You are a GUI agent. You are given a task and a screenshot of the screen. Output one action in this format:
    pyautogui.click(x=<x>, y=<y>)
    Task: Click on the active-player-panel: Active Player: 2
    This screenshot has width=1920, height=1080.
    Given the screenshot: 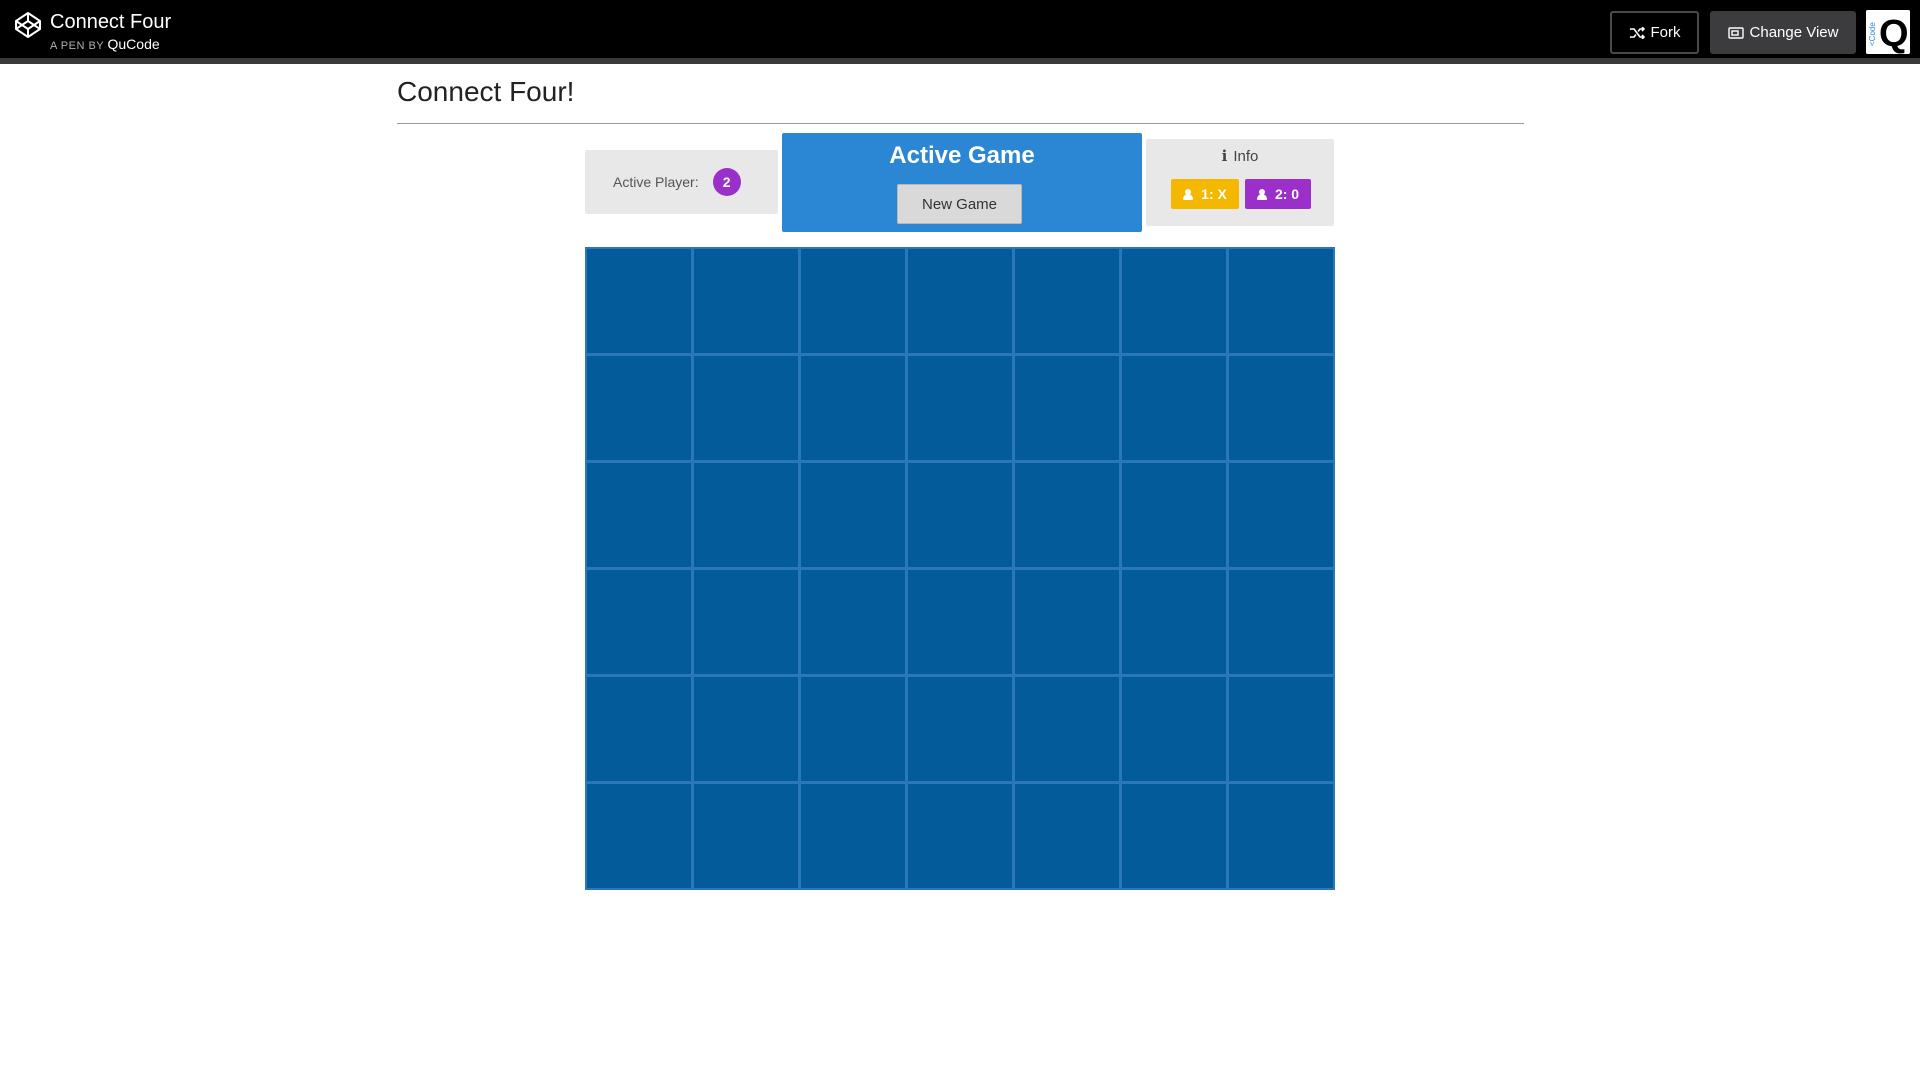 What is the action you would take?
    pyautogui.click(x=681, y=182)
    